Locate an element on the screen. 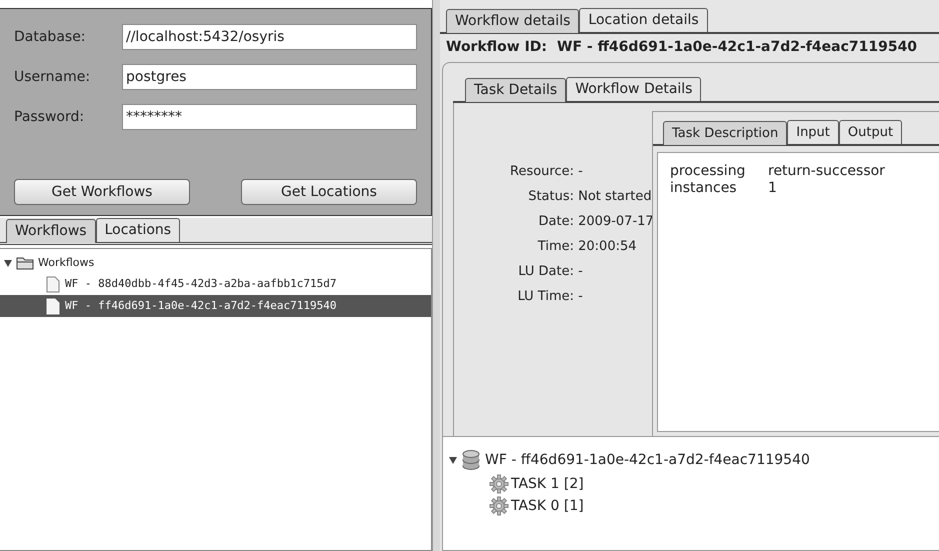 This screenshot has height=551, width=939. text-field: ******** is located at coordinates (269, 117).